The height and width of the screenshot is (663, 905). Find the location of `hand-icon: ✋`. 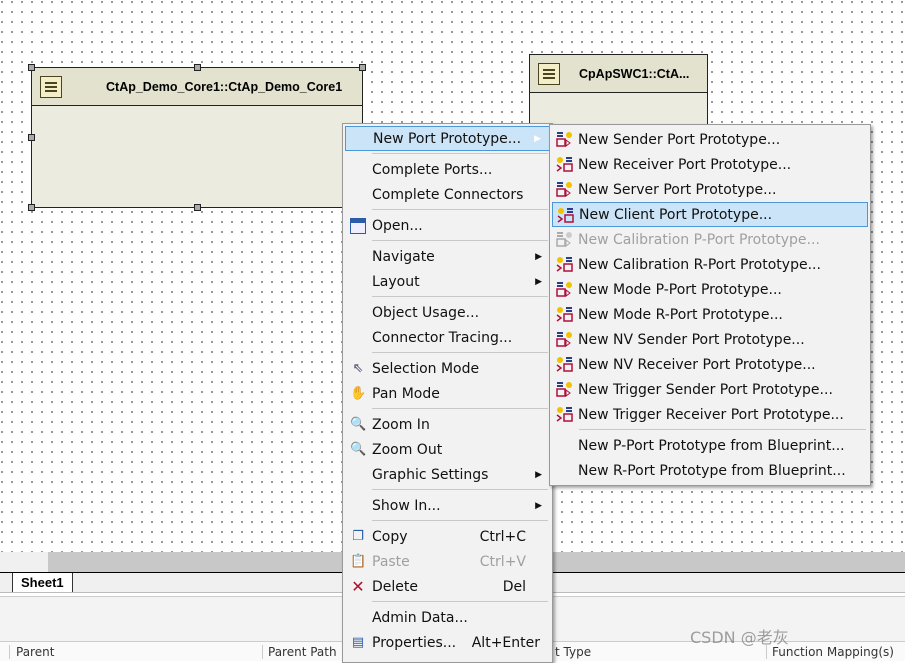

hand-icon: ✋ is located at coordinates (358, 393).